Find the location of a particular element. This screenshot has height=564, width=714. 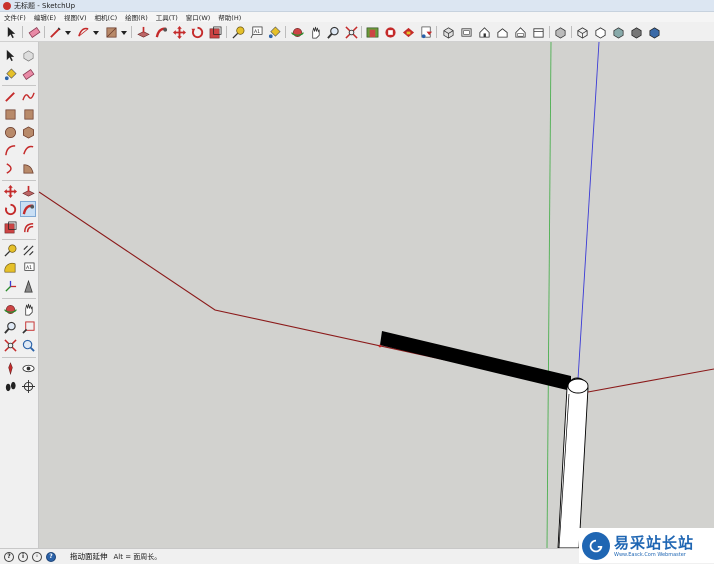

freehand-icon is located at coordinates (28, 96).